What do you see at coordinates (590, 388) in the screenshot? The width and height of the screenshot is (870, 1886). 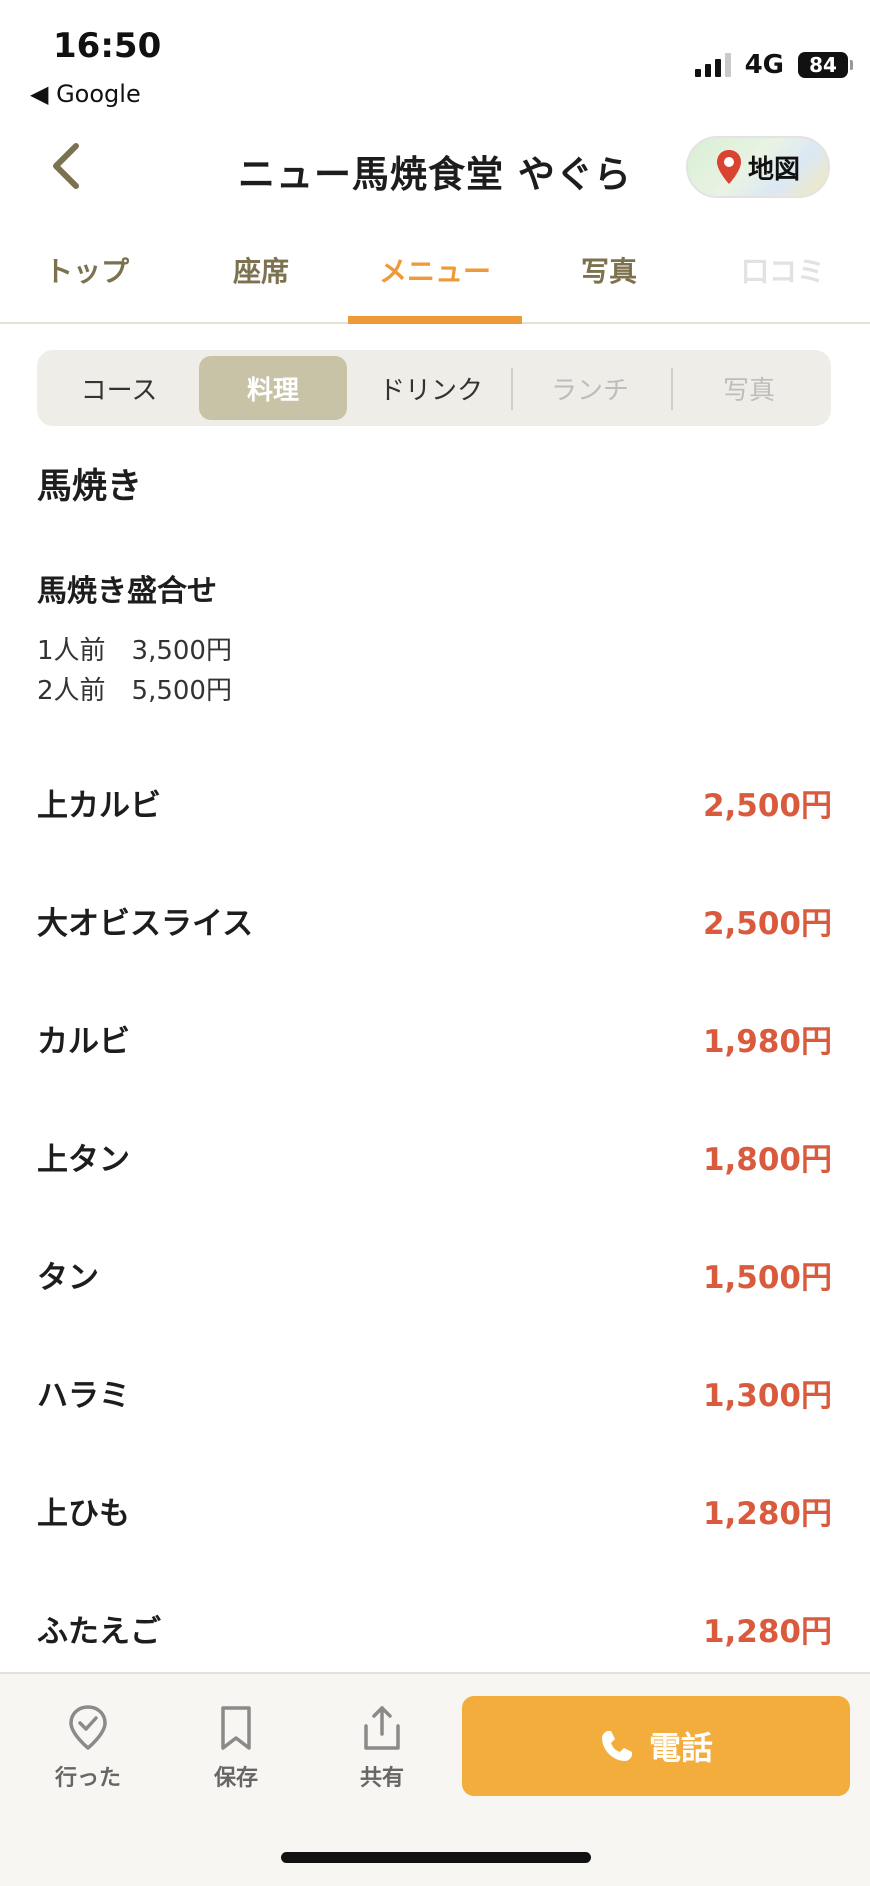 I see `filter-lunch: ランチ` at bounding box center [590, 388].